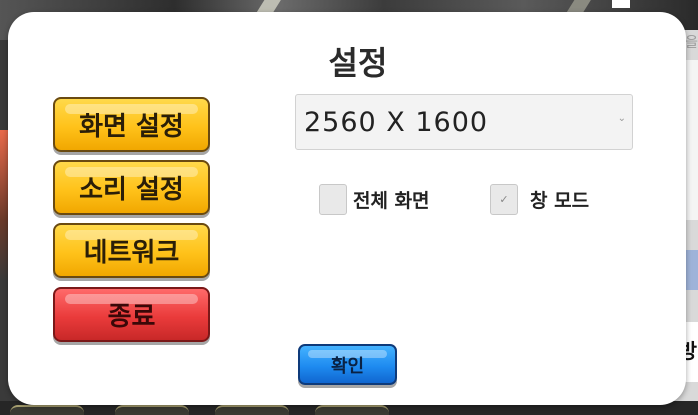 The image size is (698, 415). What do you see at coordinates (621, 118) in the screenshot?
I see `chevron-down-icon: ⌄` at bounding box center [621, 118].